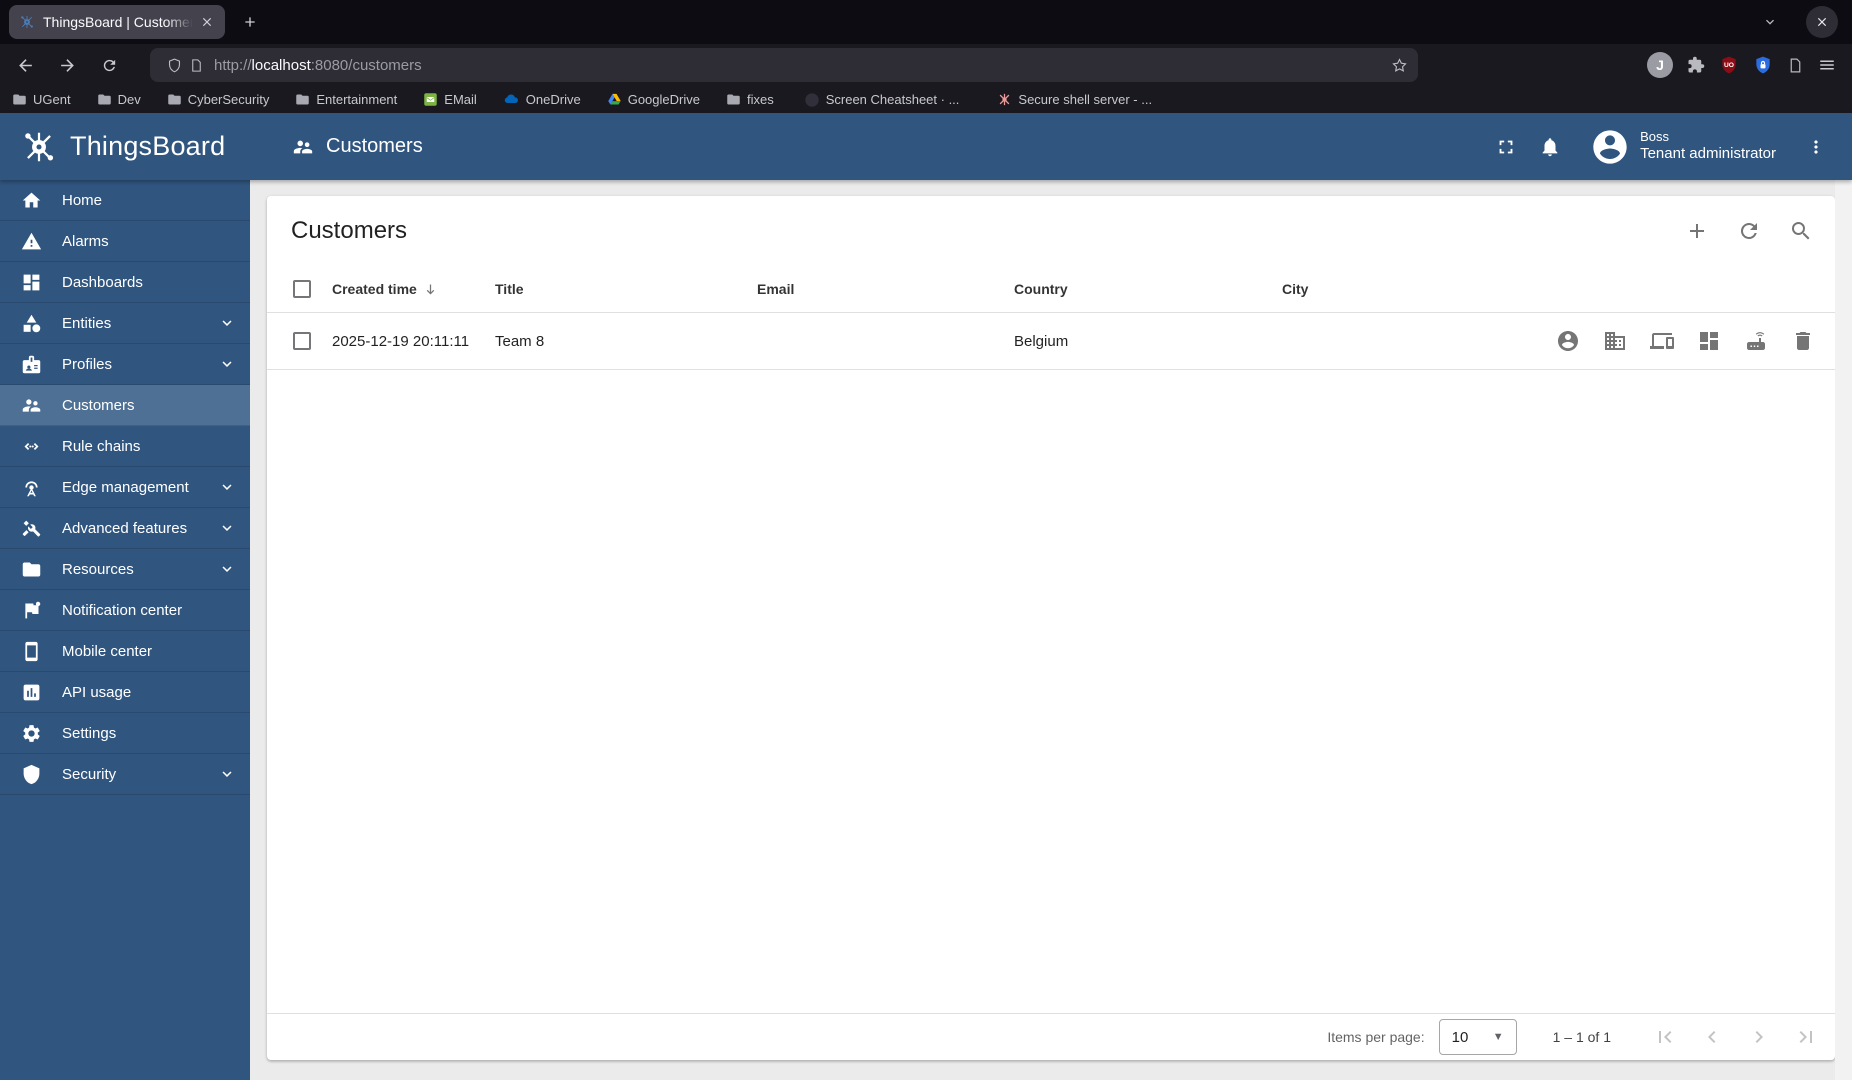 Image resolution: width=1852 pixels, height=1080 pixels. I want to click on user-avatar-icon, so click(1610, 147).